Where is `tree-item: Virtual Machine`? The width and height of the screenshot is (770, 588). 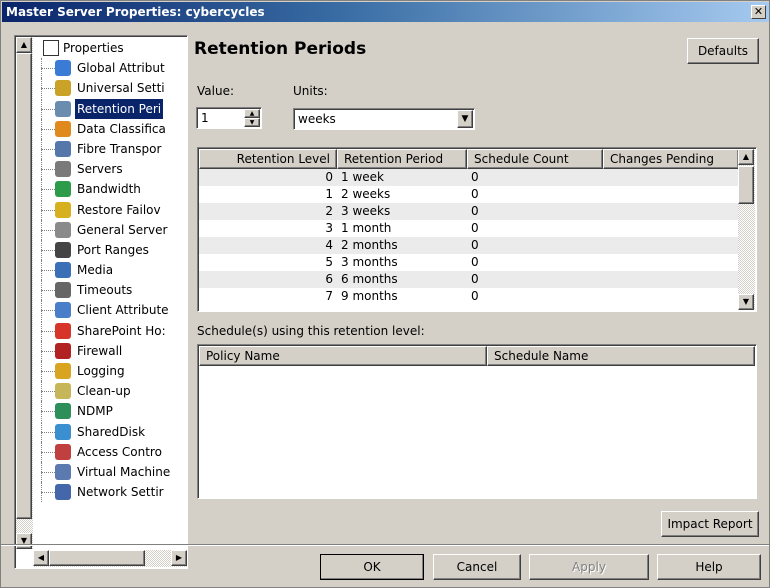 tree-item: Virtual Machine is located at coordinates (114, 471).